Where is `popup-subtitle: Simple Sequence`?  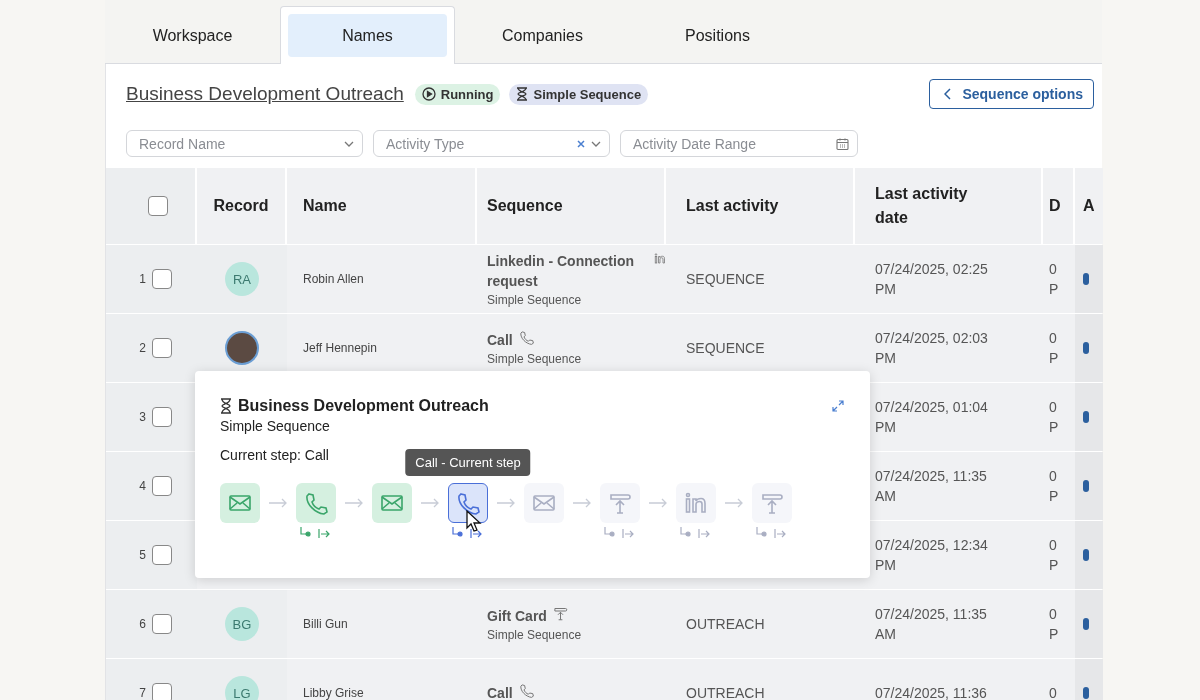
popup-subtitle: Simple Sequence is located at coordinates (275, 426).